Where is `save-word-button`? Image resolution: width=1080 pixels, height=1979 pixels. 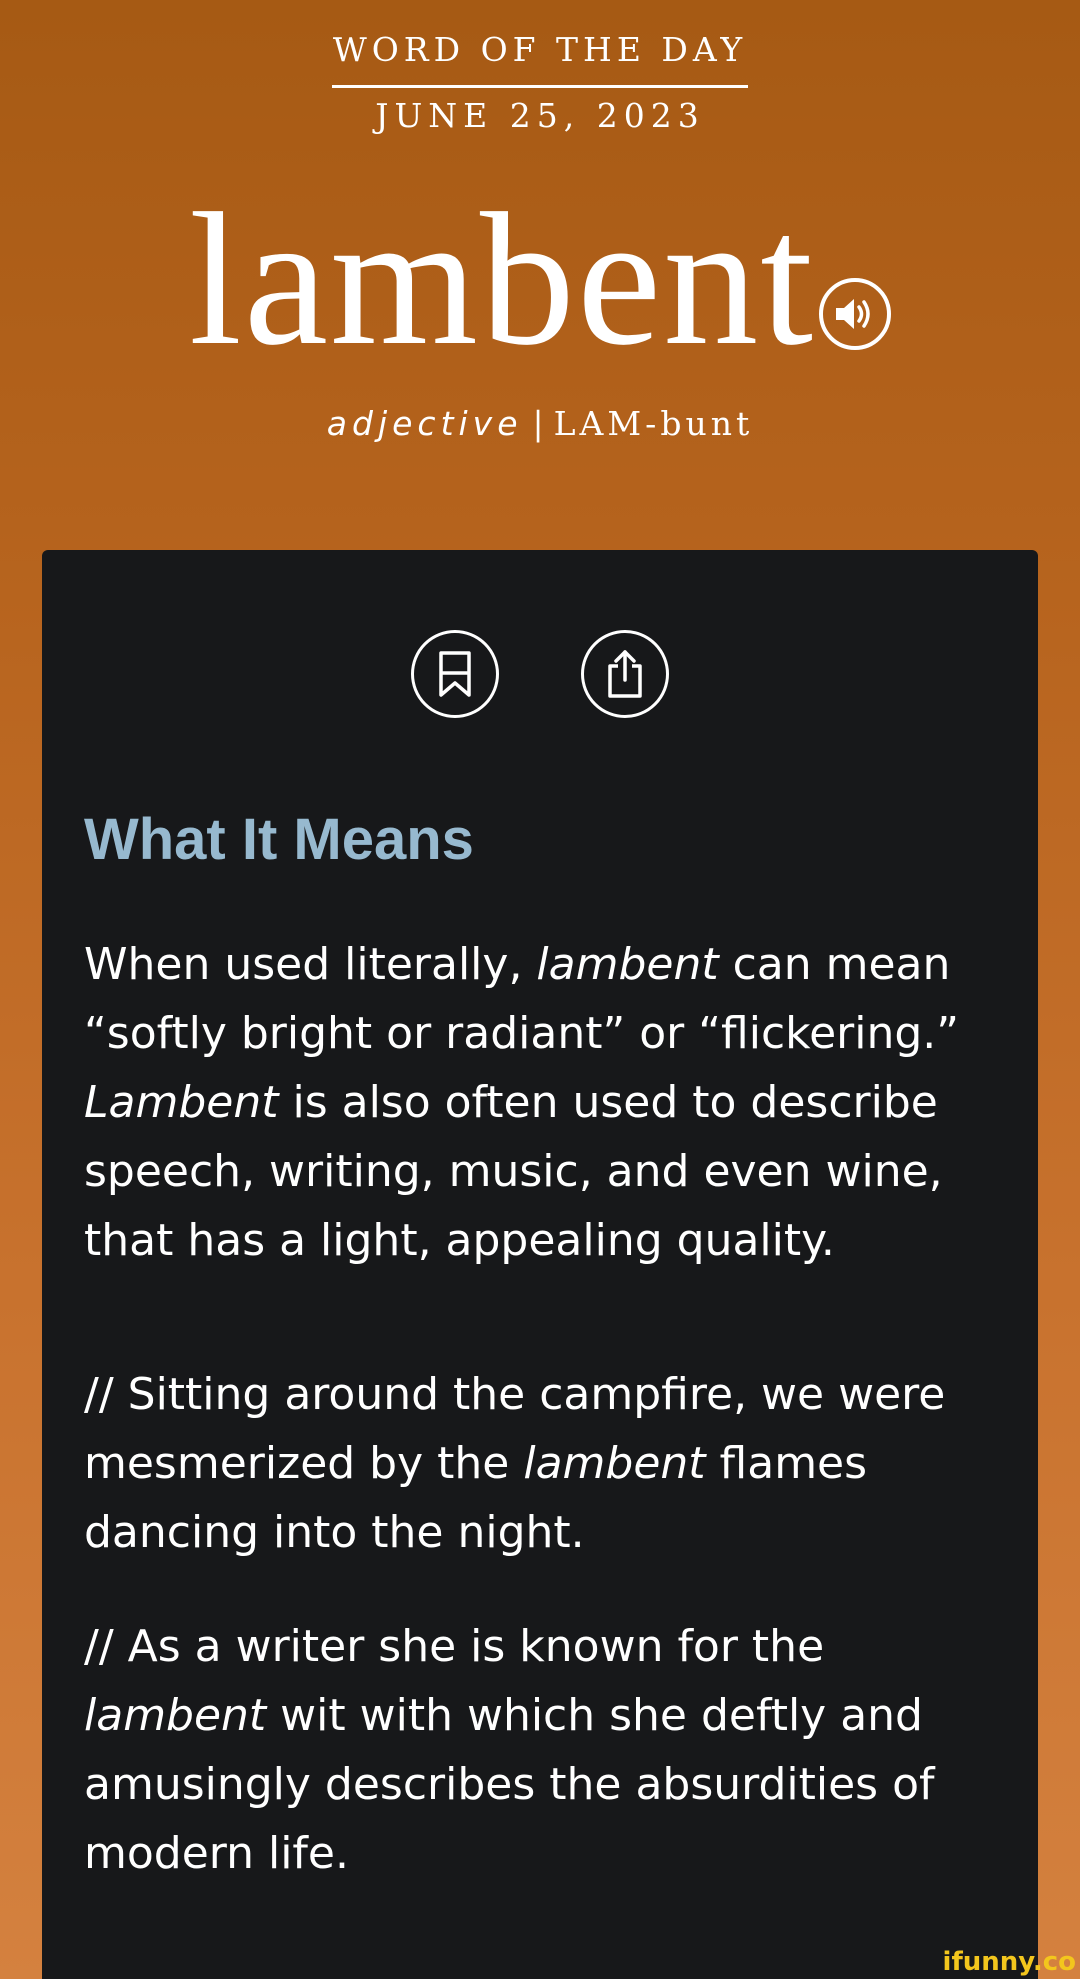 save-word-button is located at coordinates (455, 674).